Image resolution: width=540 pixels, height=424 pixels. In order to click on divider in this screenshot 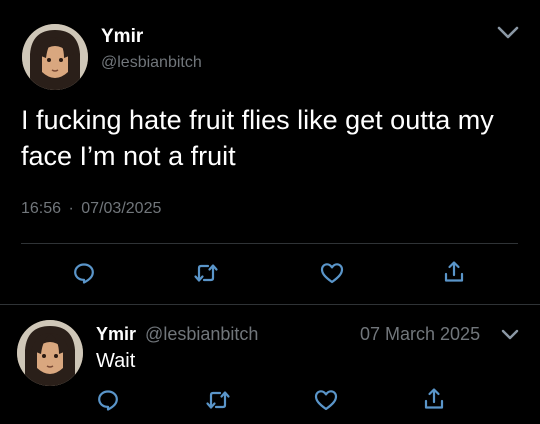, I will do `click(269, 243)`.